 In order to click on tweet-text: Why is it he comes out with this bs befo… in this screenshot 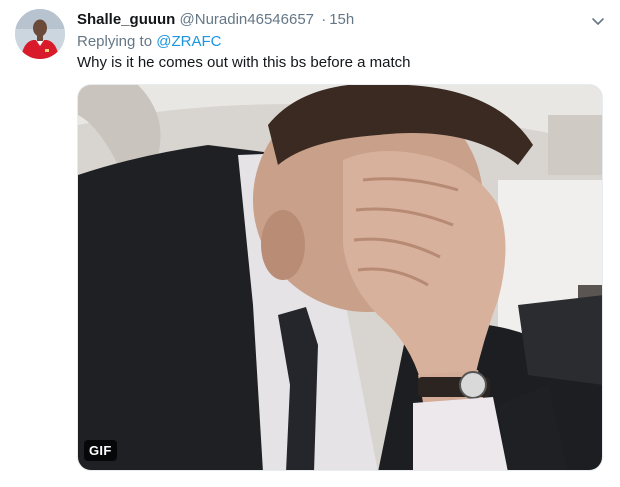, I will do `click(244, 62)`.